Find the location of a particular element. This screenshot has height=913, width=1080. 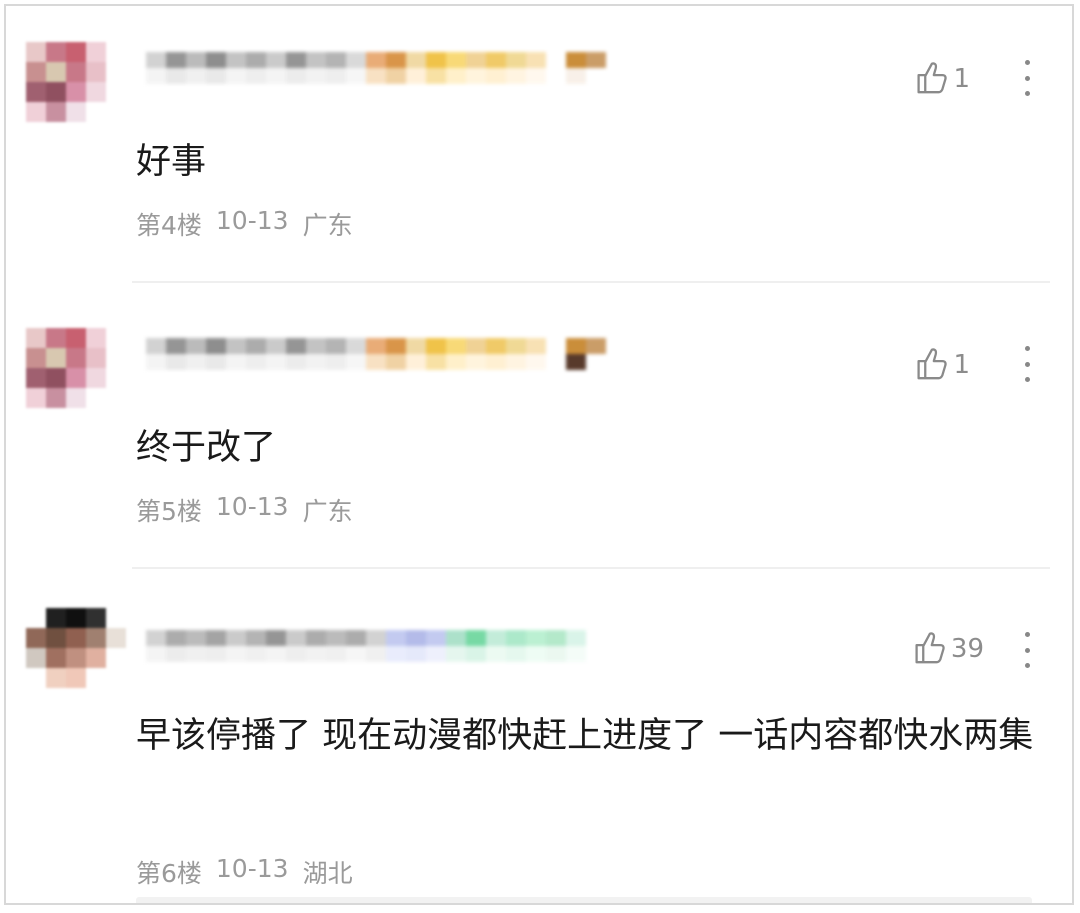

floor-number: 第6楼 is located at coordinates (169, 873).